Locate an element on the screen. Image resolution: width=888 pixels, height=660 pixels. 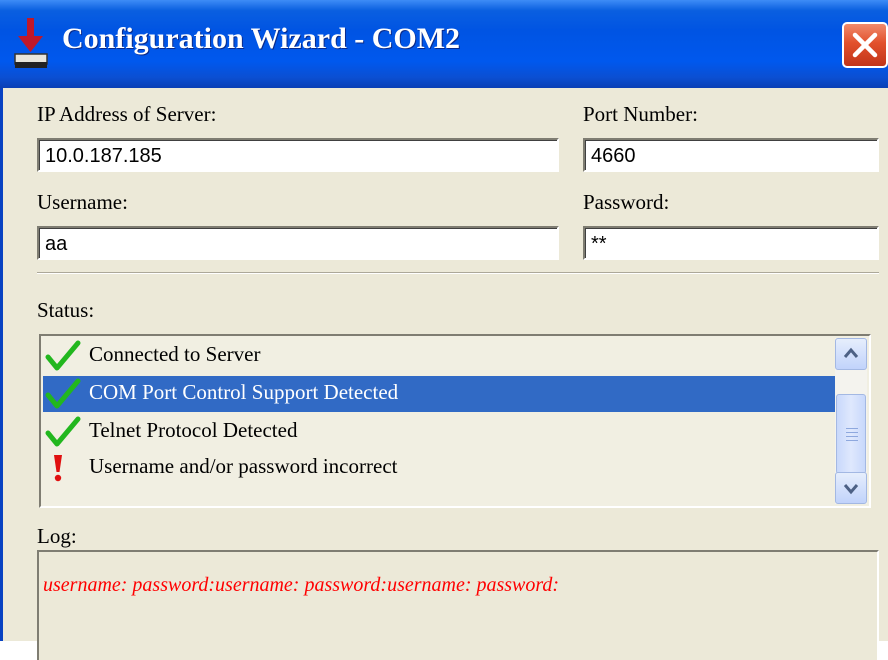
list-item: Username and/or password incorrect is located at coordinates (440, 468).